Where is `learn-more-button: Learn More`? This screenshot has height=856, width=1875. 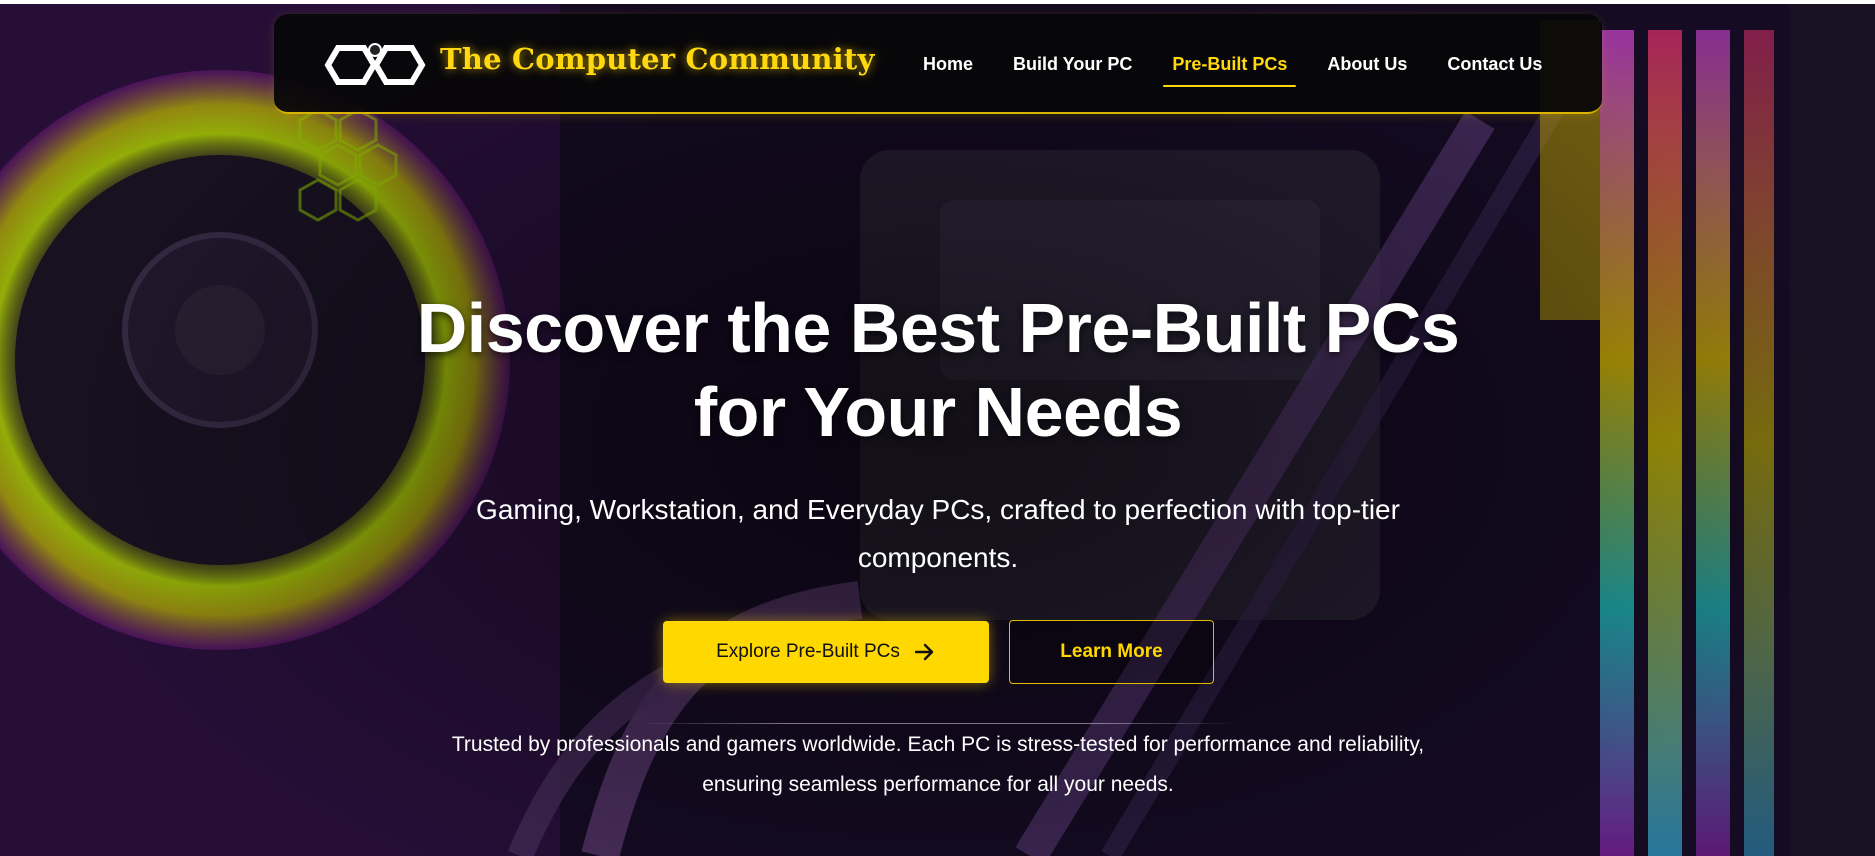 learn-more-button: Learn More is located at coordinates (1111, 652).